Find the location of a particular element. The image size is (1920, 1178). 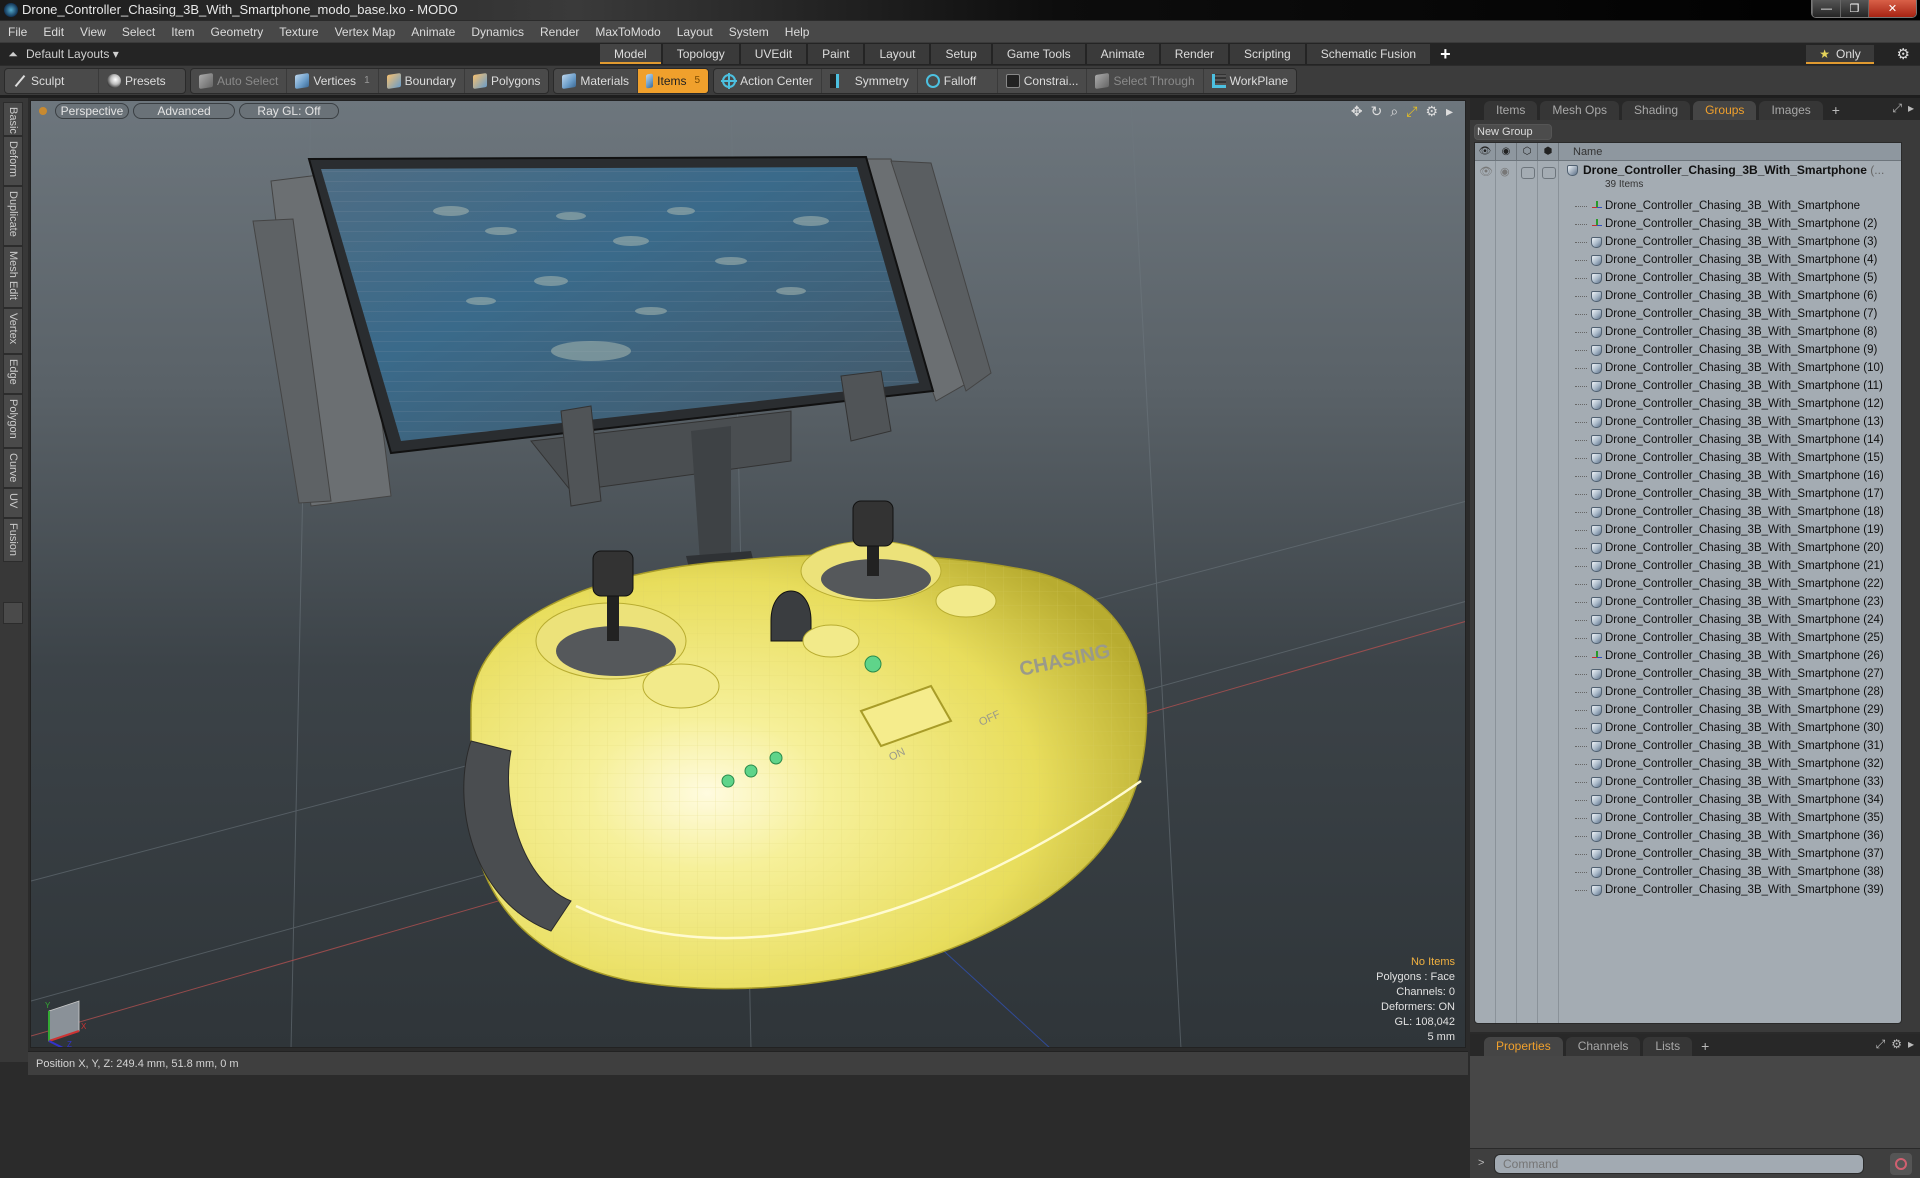

root-select-toggle is located at coordinates (1549, 173).